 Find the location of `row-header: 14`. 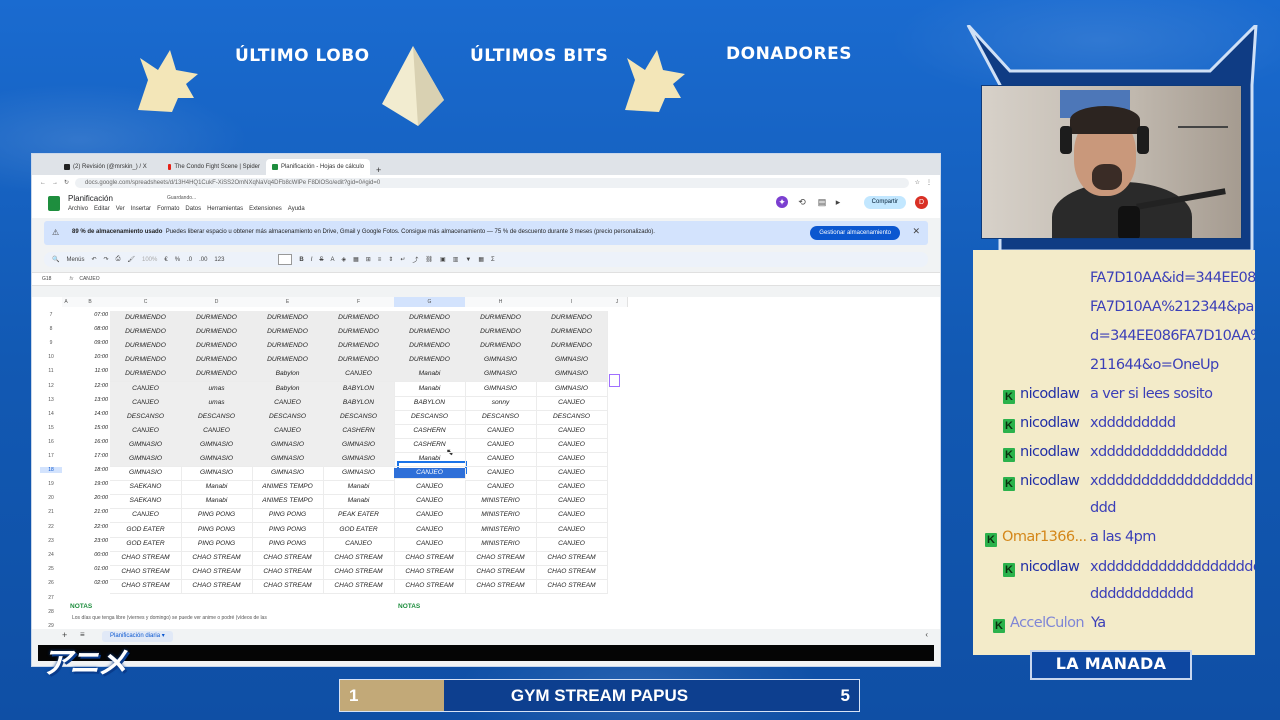

row-header: 14 is located at coordinates (51, 414).